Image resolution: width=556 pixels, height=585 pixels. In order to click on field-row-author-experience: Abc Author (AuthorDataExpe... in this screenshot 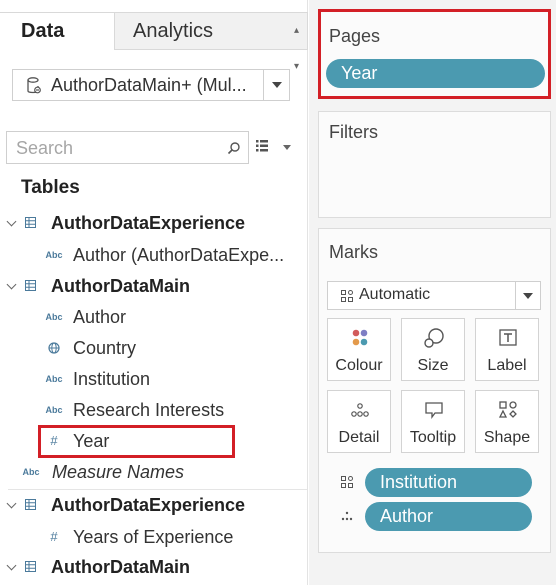, I will do `click(153, 255)`.